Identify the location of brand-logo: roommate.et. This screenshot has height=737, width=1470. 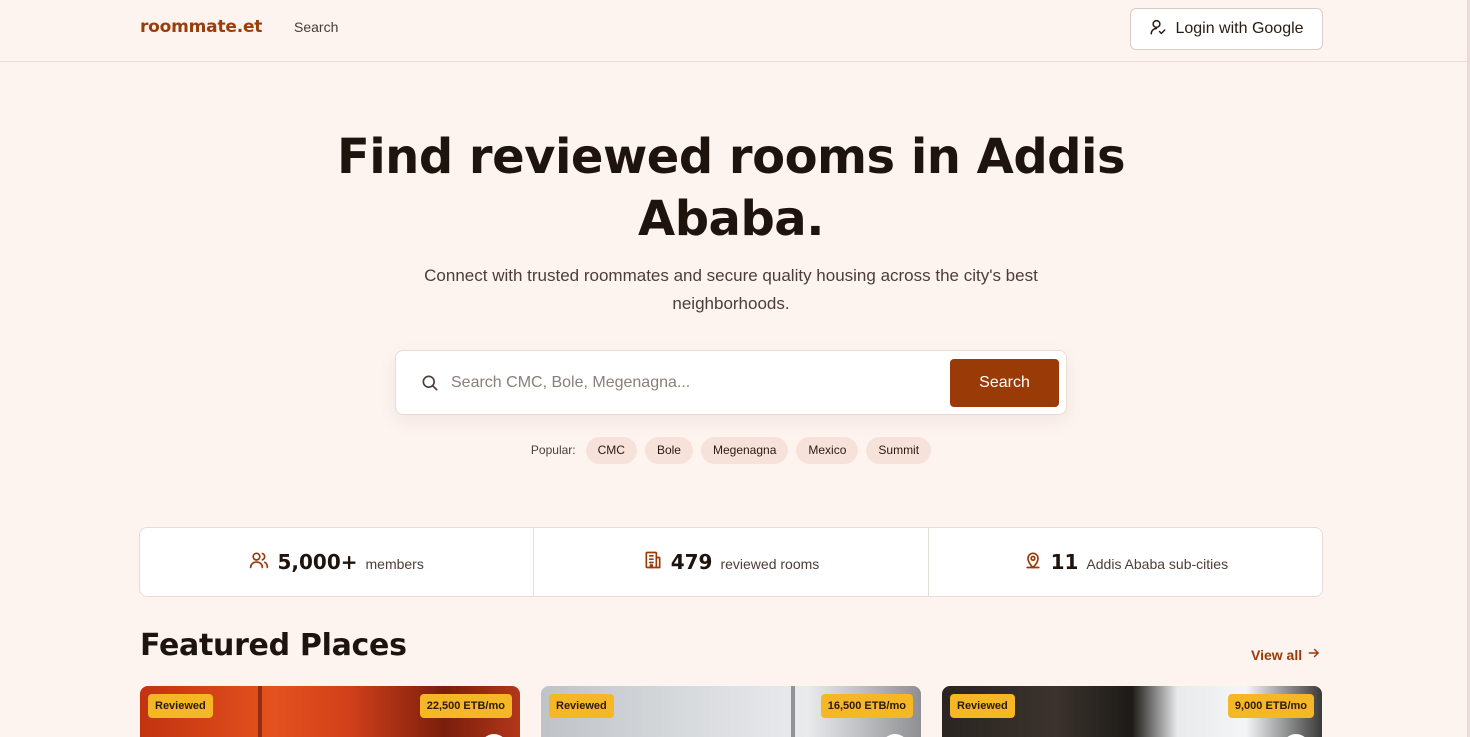
(201, 27).